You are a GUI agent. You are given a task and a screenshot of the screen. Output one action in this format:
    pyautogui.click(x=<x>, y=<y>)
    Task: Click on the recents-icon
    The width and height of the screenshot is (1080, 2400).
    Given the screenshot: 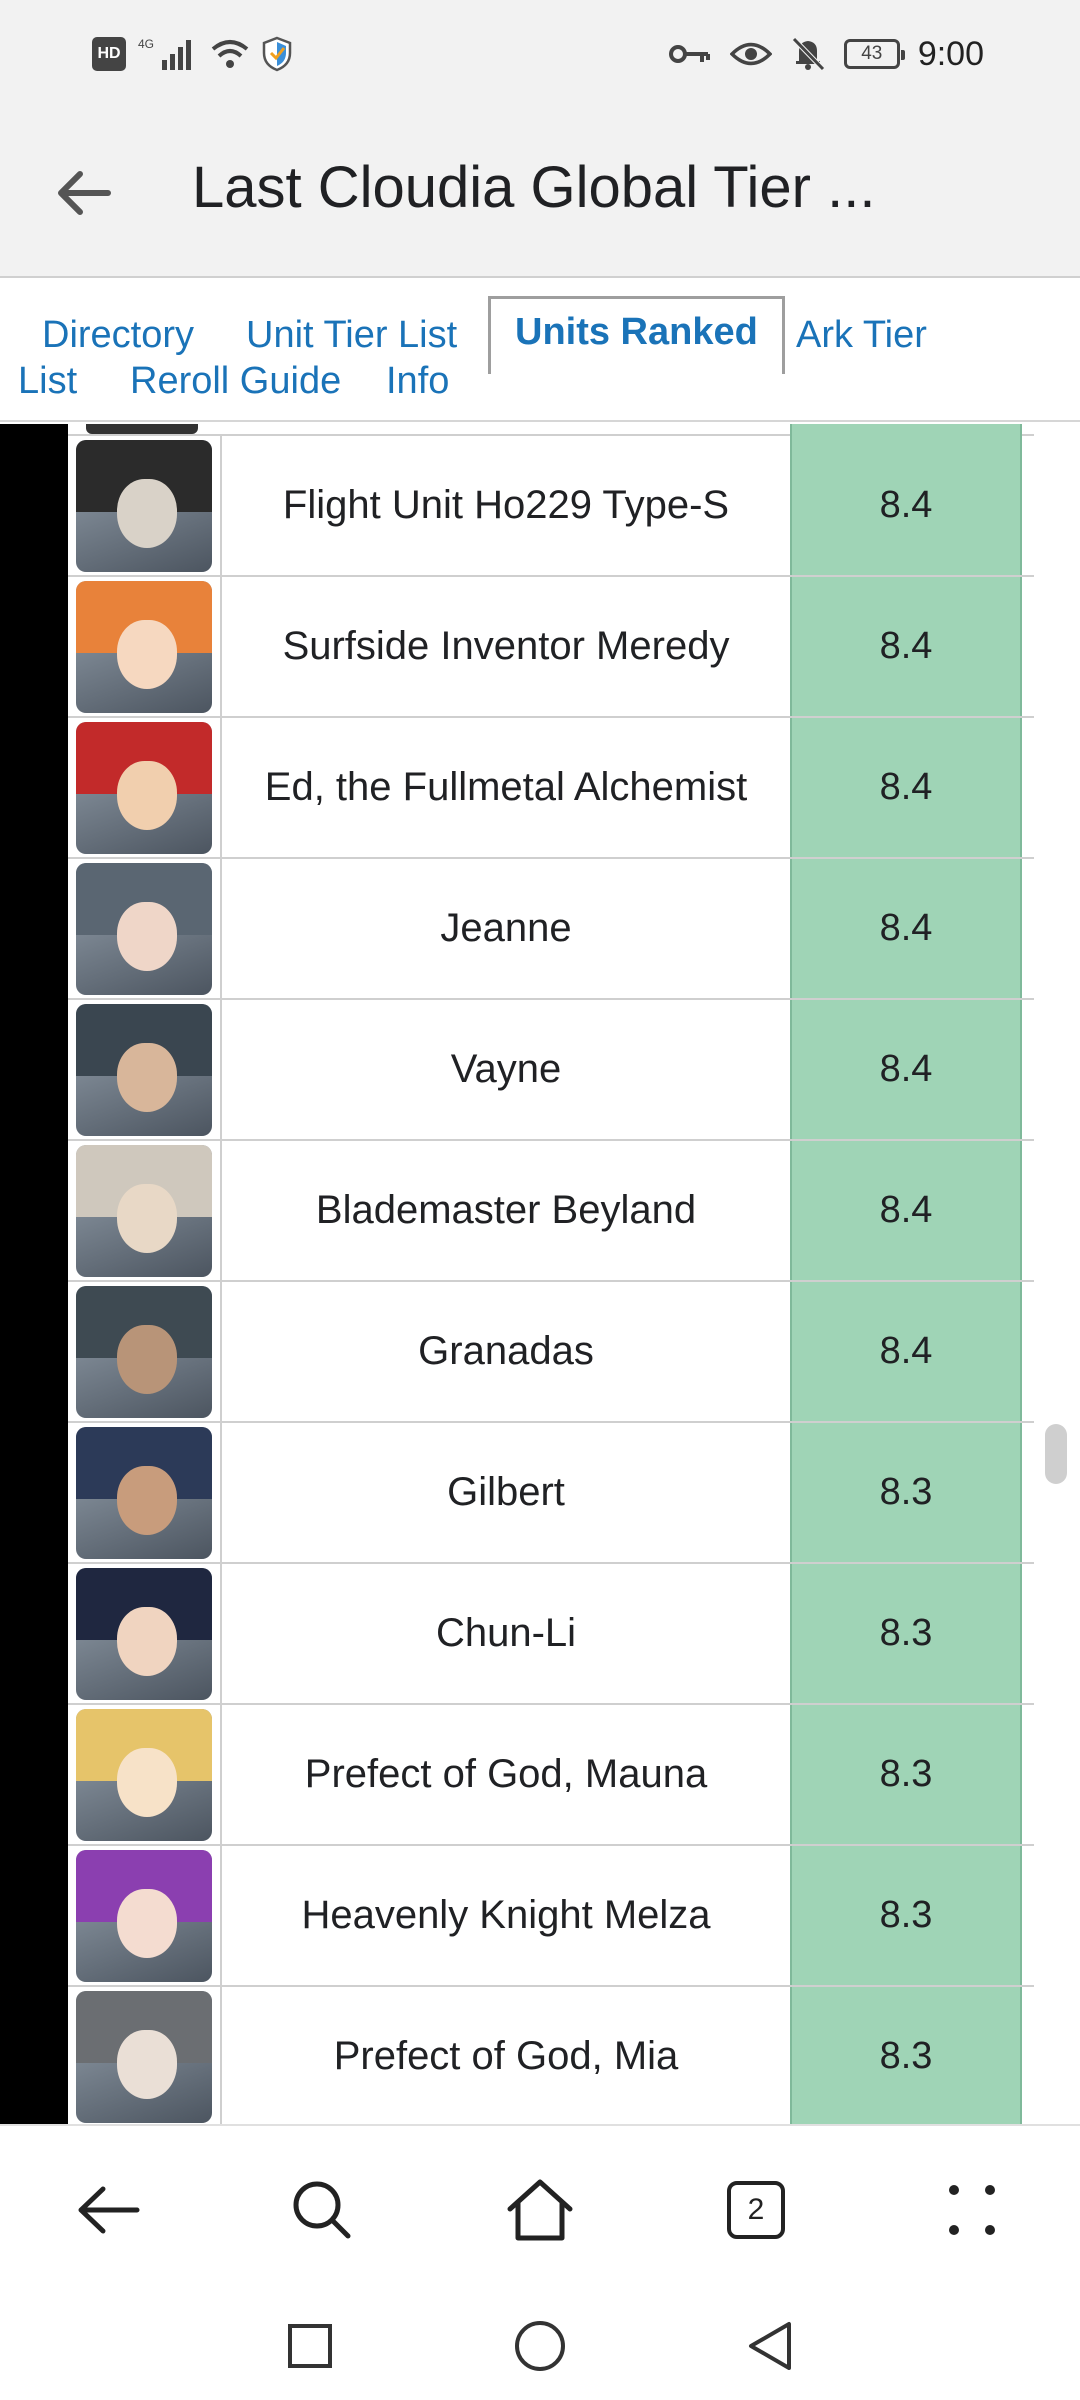 What is the action you would take?
    pyautogui.click(x=310, y=2346)
    